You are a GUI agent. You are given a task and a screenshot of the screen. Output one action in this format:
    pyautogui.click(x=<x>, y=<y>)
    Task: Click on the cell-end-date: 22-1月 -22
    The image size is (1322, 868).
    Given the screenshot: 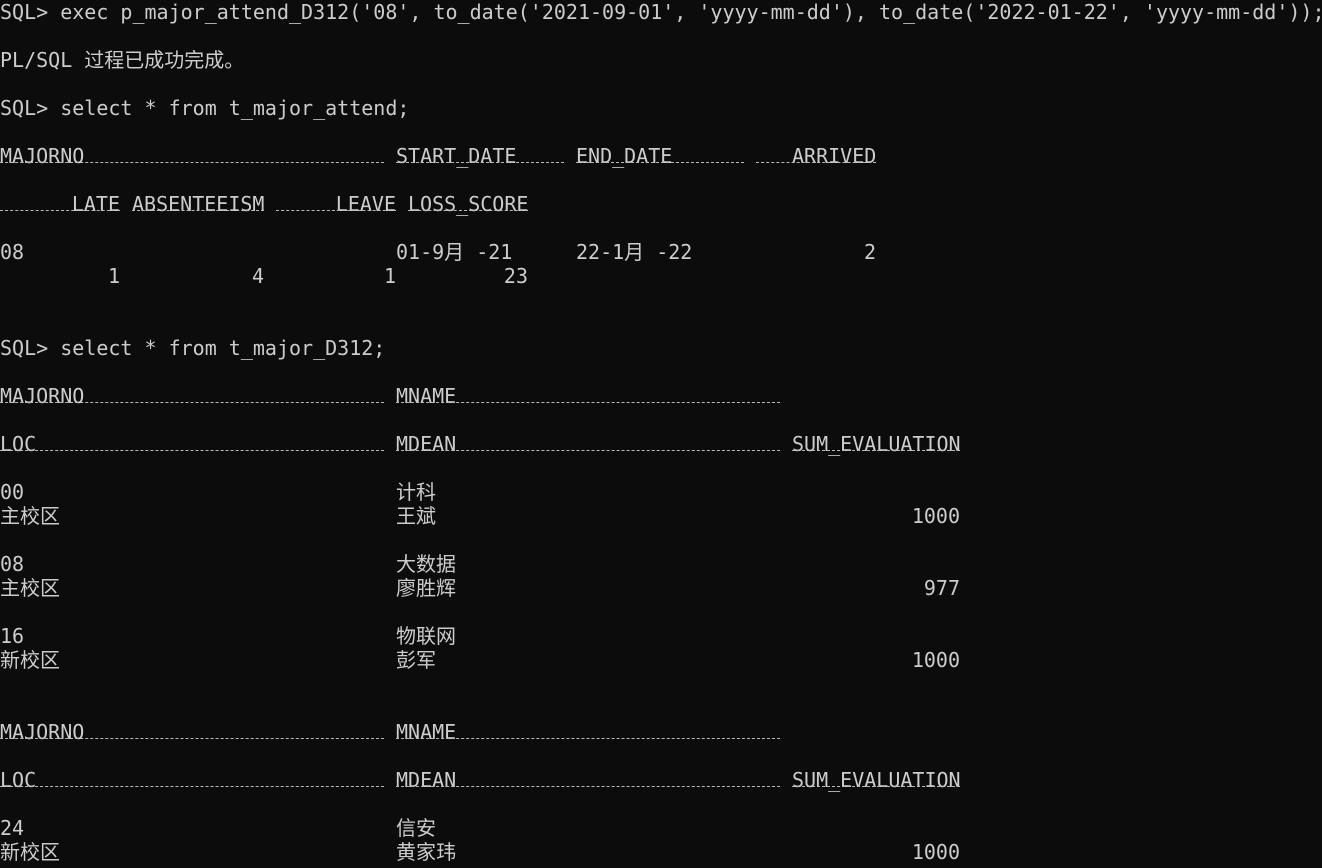 What is the action you would take?
    pyautogui.click(x=634, y=252)
    